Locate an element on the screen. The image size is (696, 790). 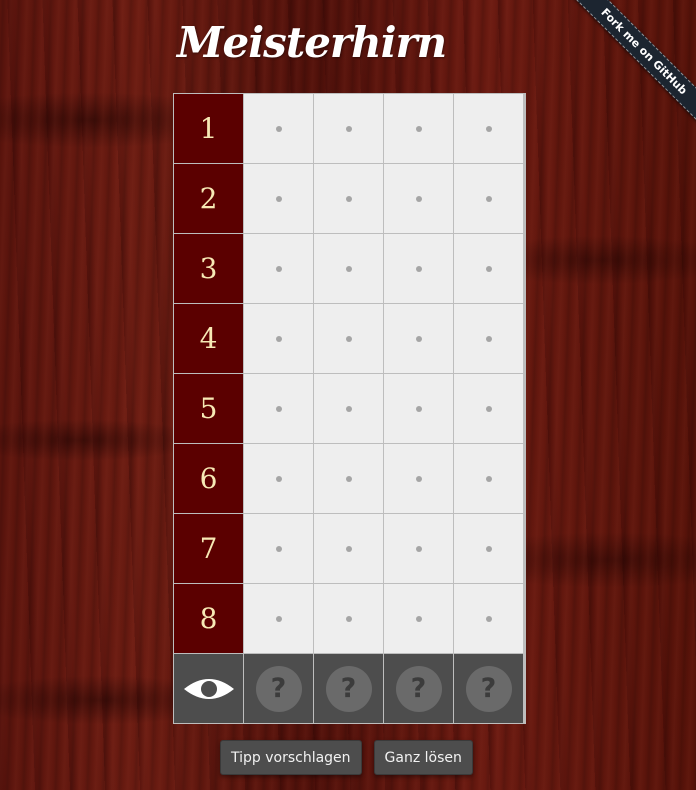
row-number: 1 is located at coordinates (209, 129).